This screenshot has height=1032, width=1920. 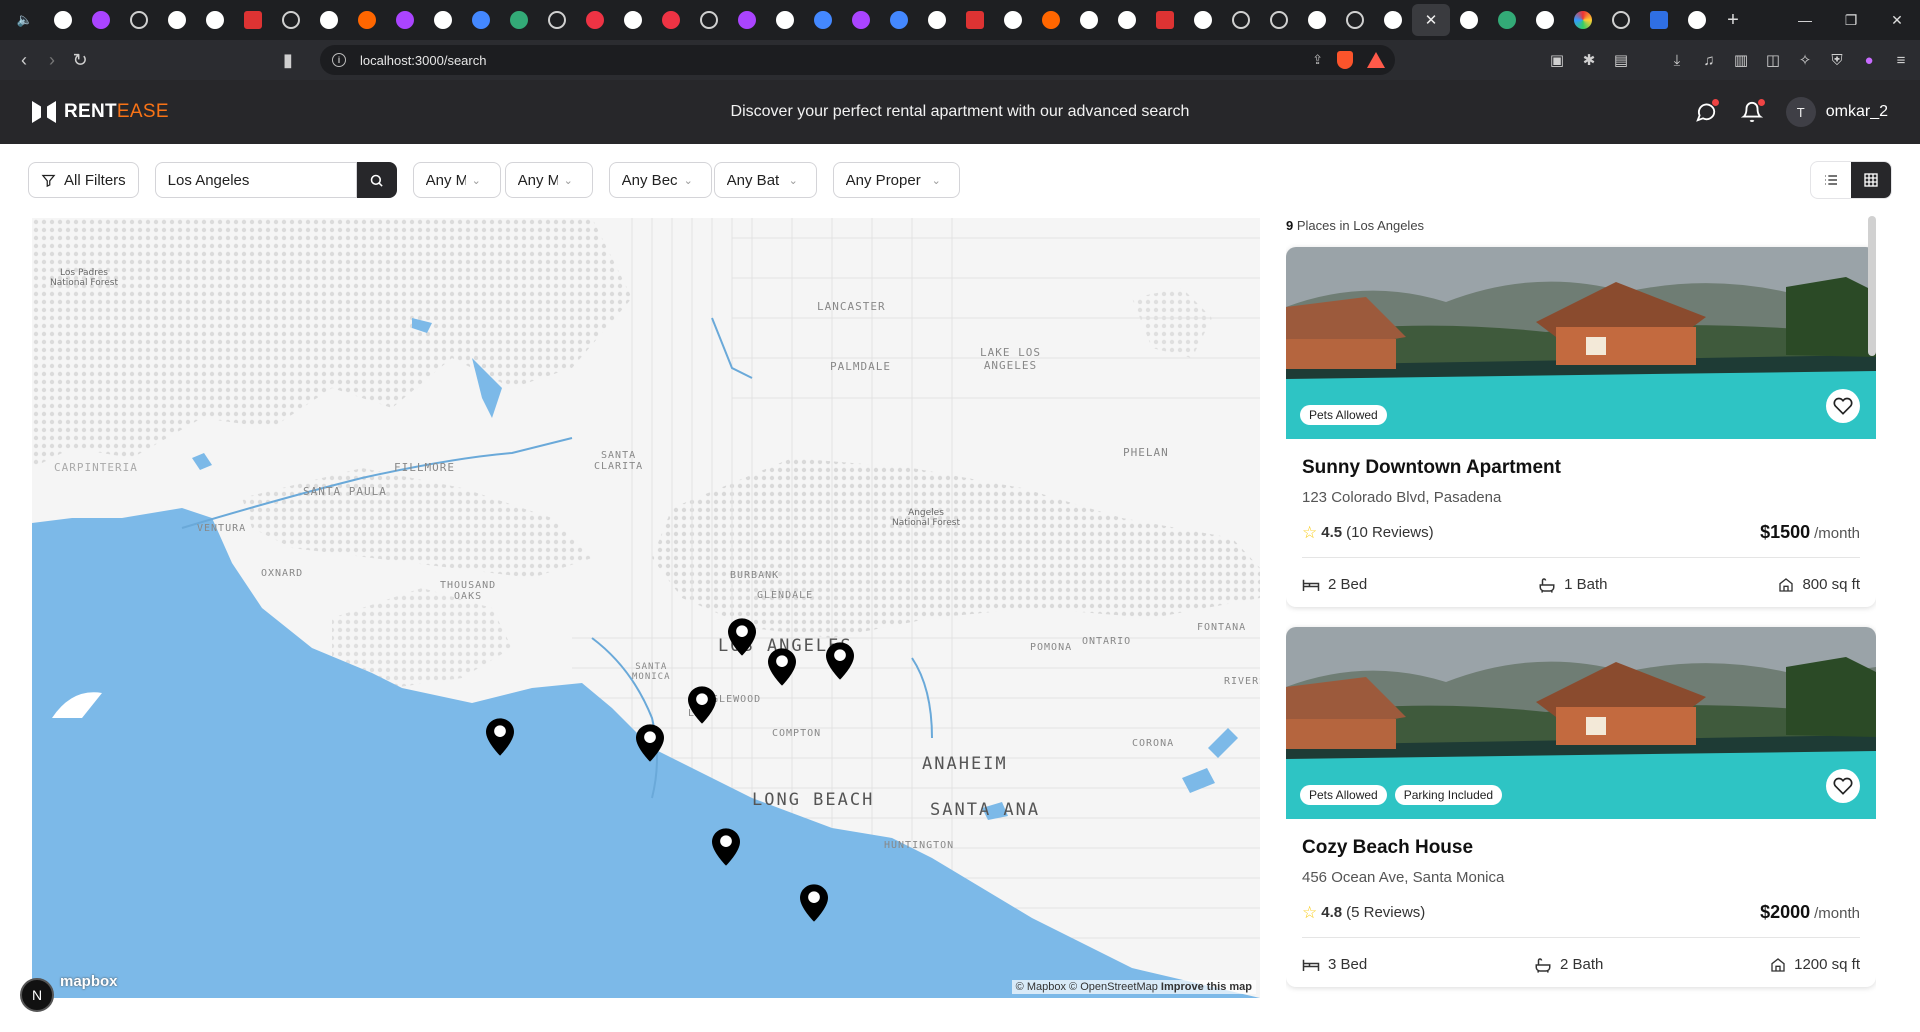 What do you see at coordinates (1897, 20) in the screenshot?
I see `close-window-icon: ✕` at bounding box center [1897, 20].